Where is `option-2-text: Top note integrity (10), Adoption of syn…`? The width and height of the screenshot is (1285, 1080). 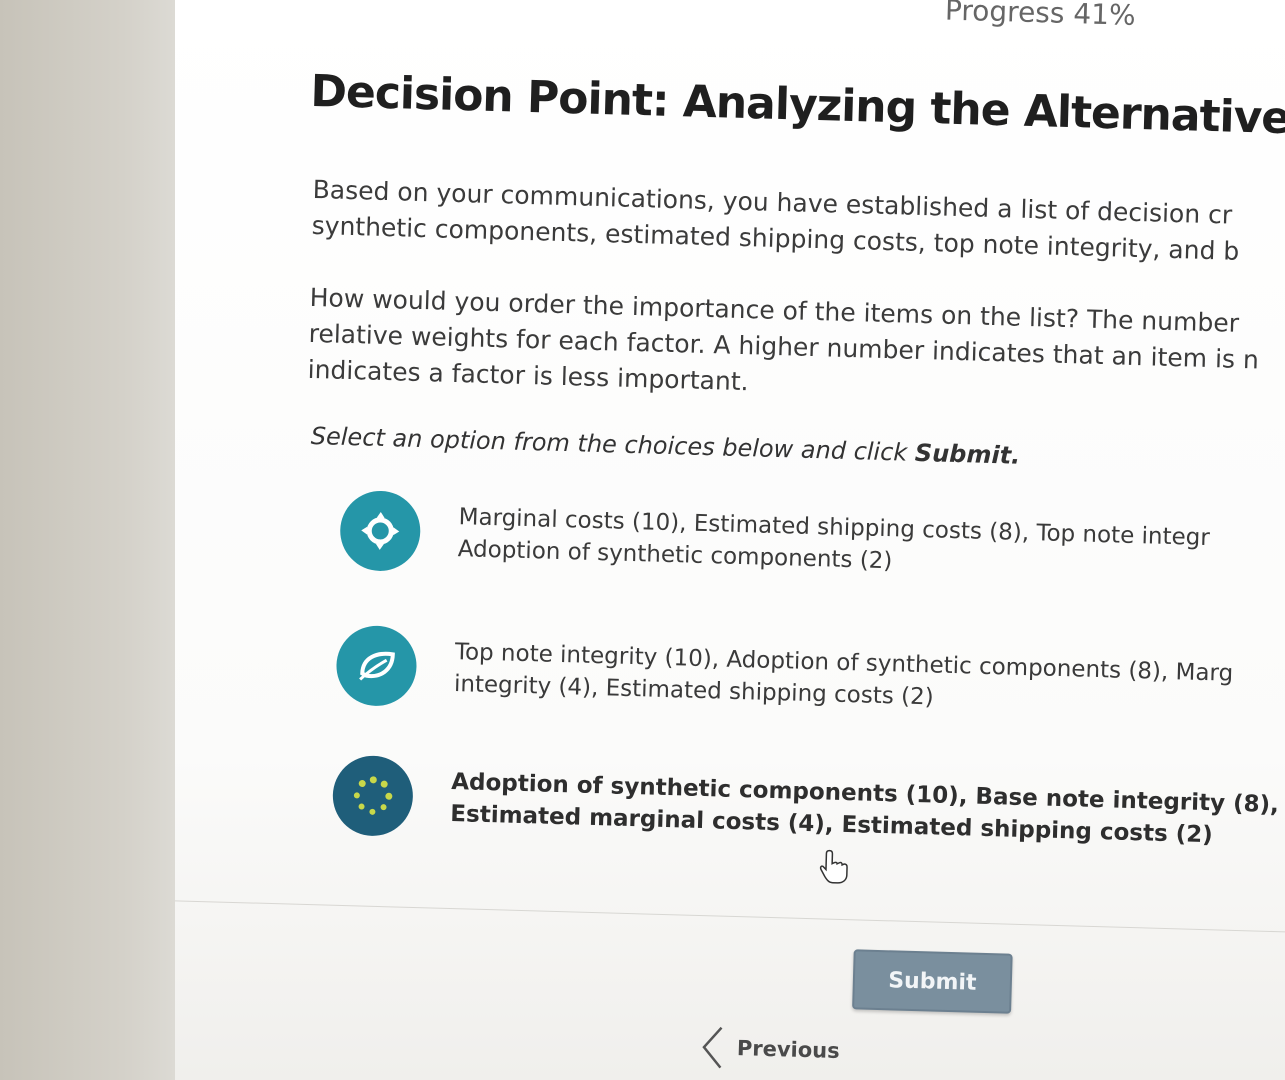 option-2-text: Top note integrity (10), Adoption of syn… is located at coordinates (869, 681).